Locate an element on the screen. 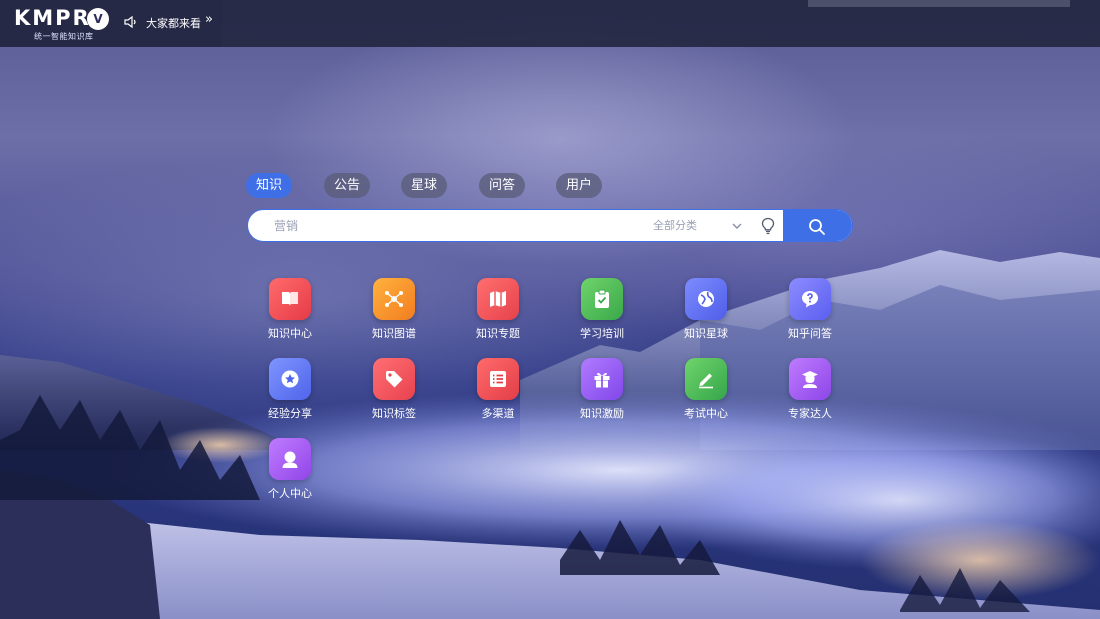  app-knowledge-incentive: 知识激励 is located at coordinates (603, 390).